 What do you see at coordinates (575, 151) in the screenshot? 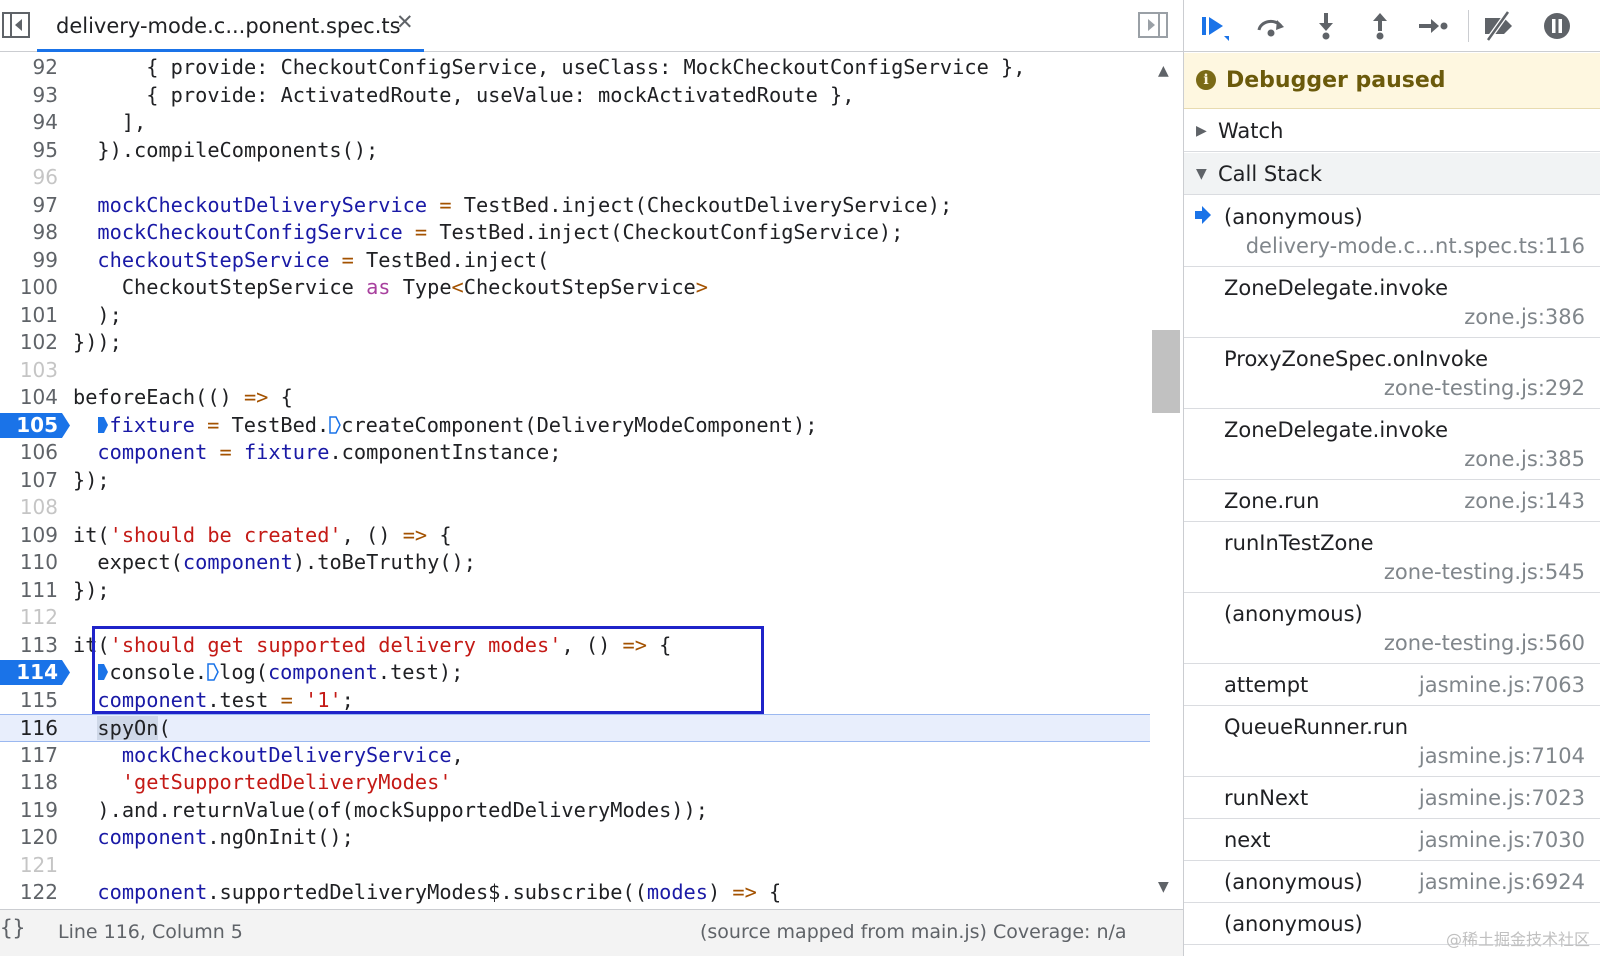
I see `code-line: 95 }).compileComponents();` at bounding box center [575, 151].